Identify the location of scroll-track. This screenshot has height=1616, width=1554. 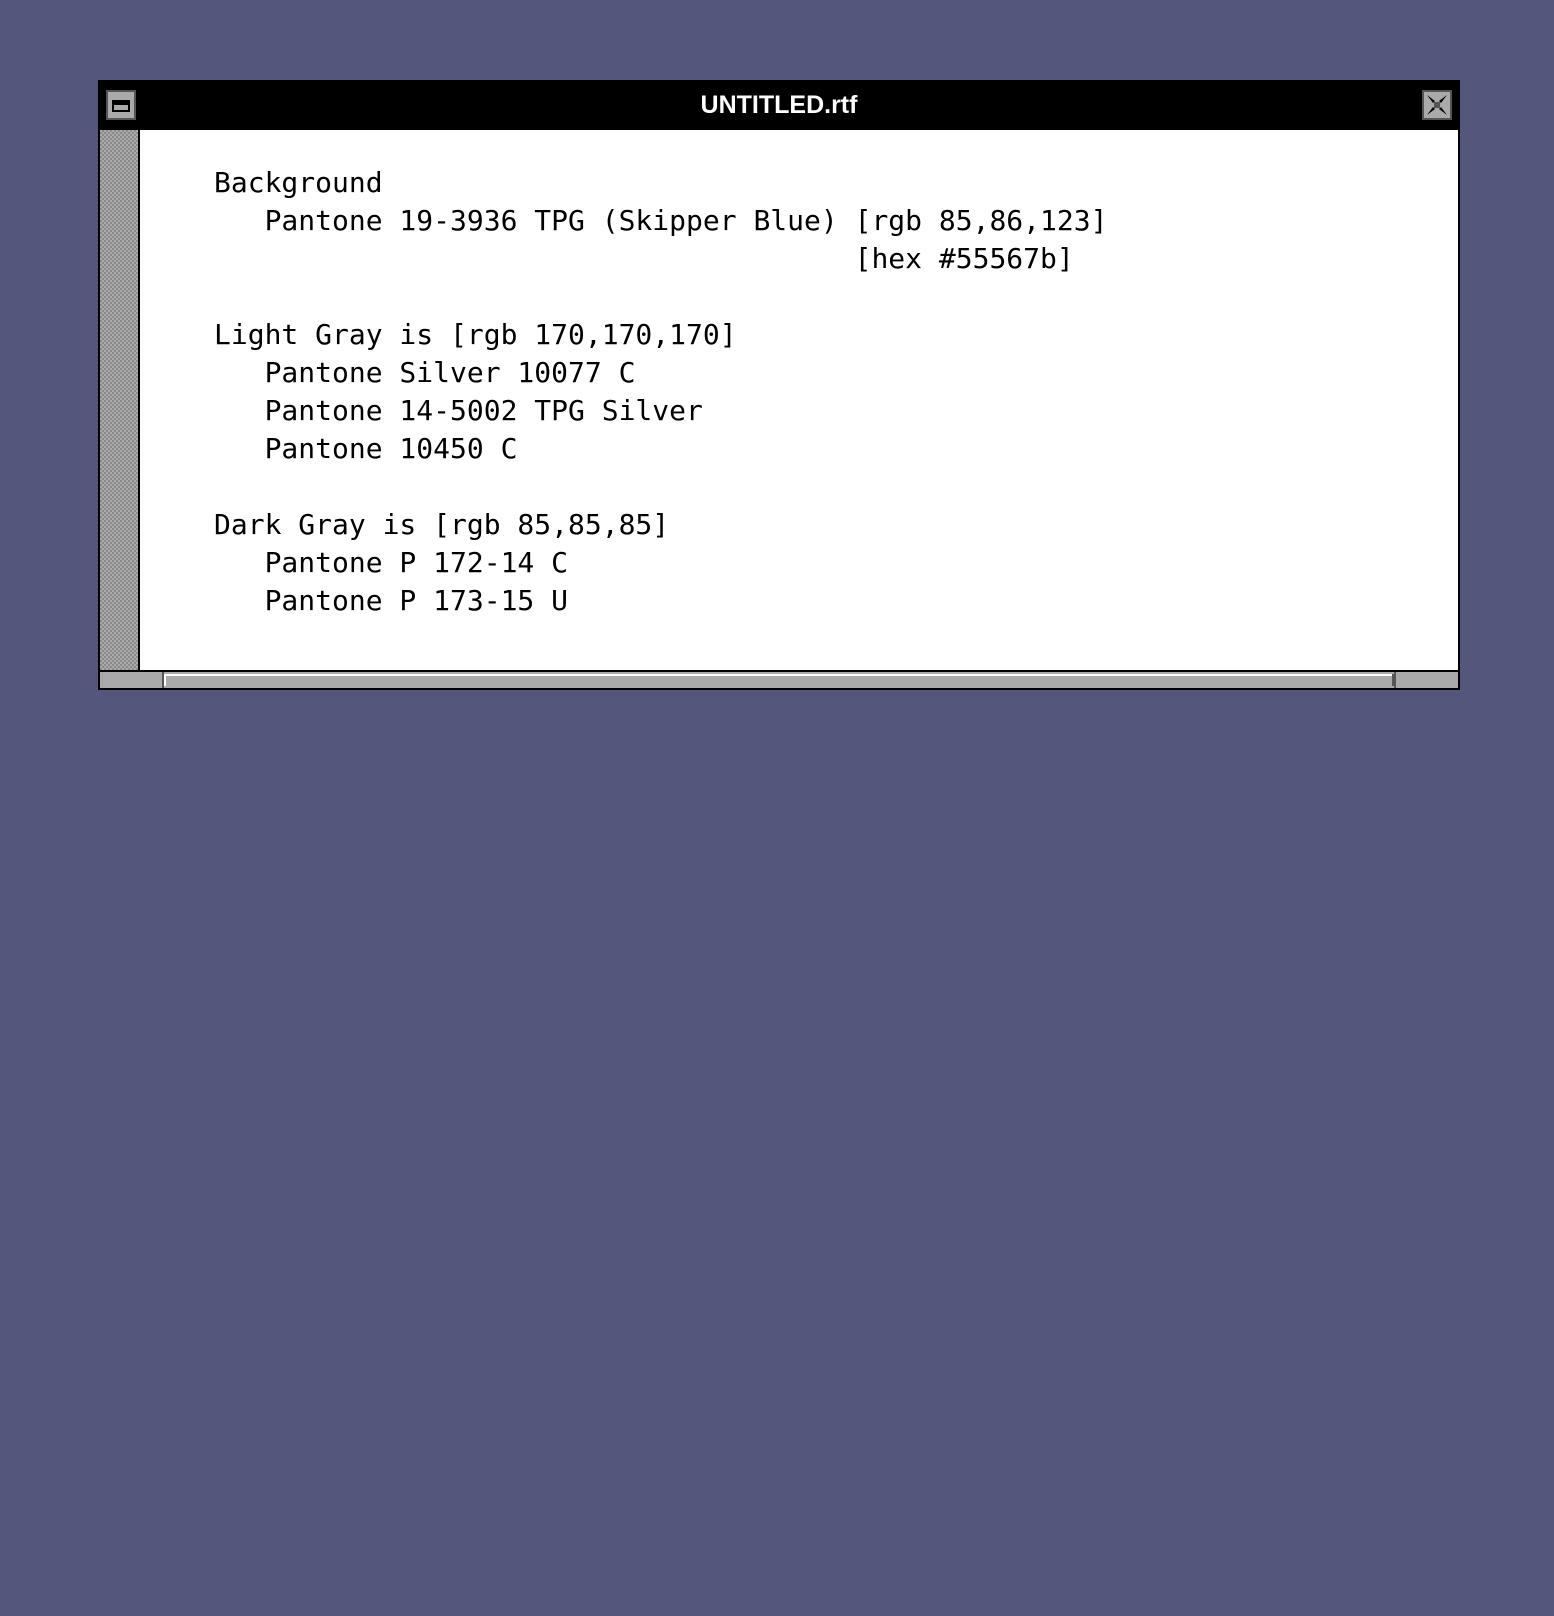
(779, 680).